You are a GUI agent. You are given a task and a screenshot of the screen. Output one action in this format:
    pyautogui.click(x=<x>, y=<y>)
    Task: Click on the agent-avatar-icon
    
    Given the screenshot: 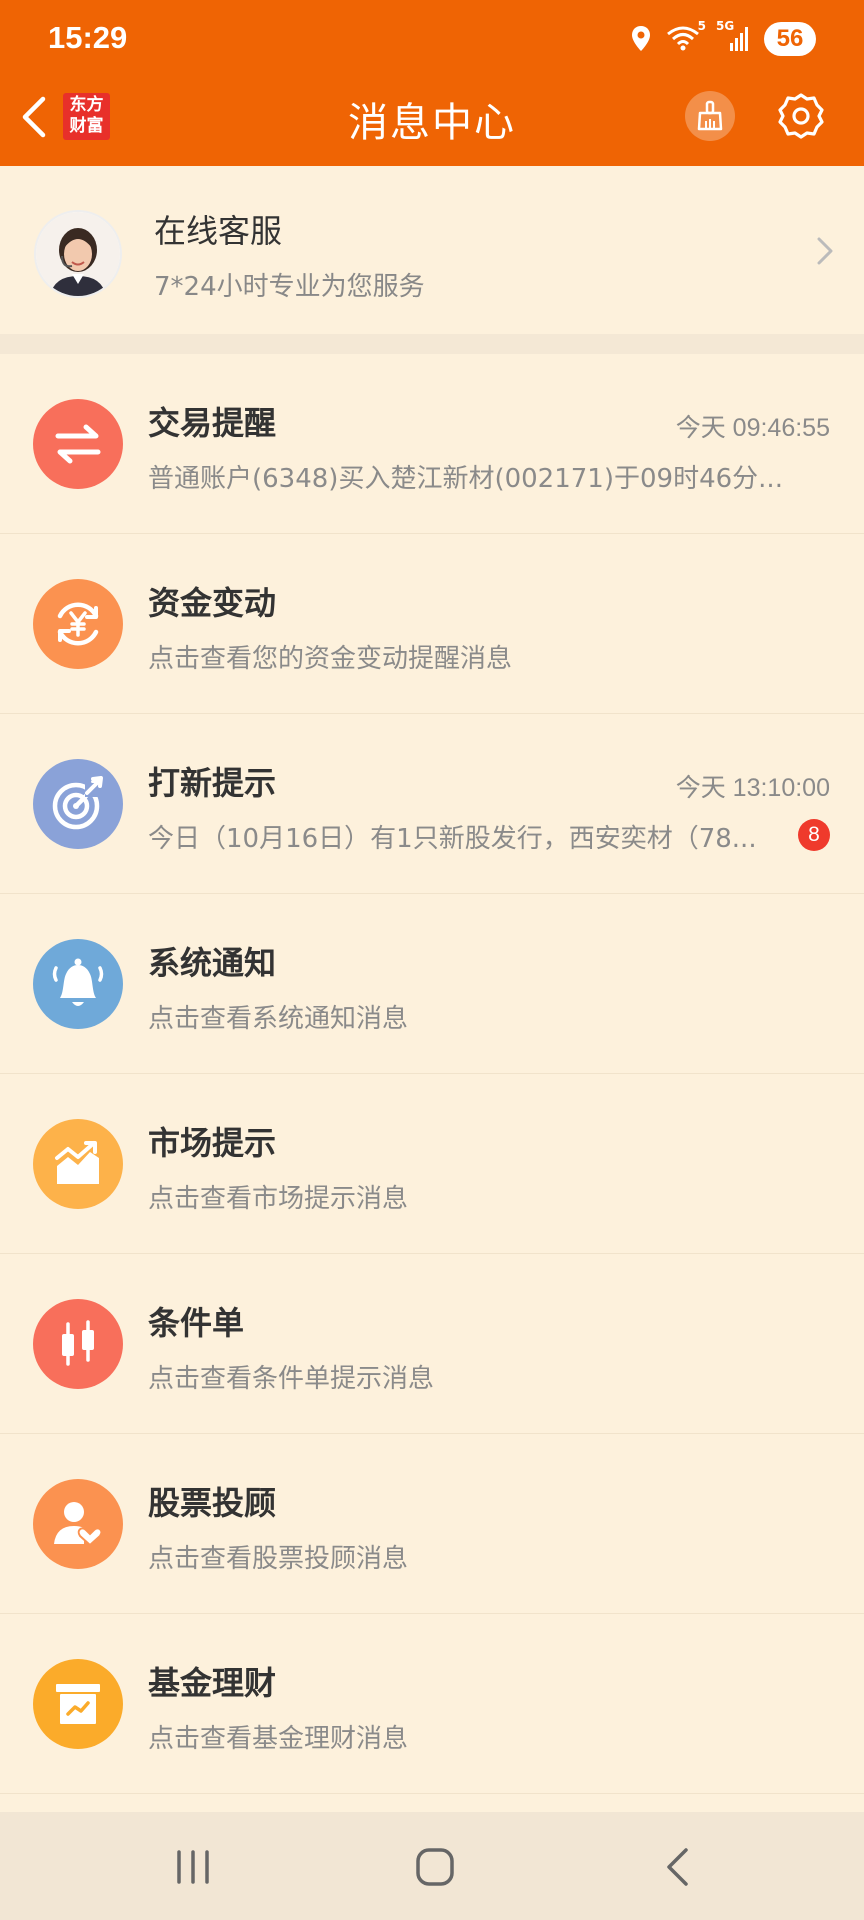 What is the action you would take?
    pyautogui.click(x=78, y=254)
    